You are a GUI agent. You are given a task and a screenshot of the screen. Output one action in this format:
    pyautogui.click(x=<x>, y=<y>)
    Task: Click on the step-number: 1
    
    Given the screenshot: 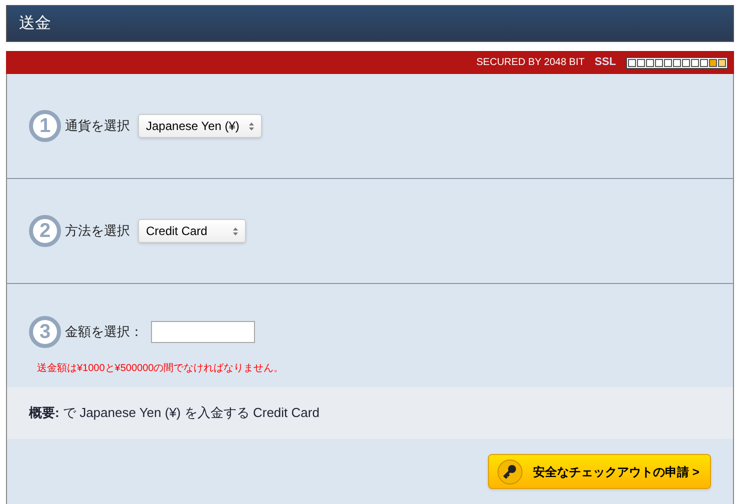 What is the action you would take?
    pyautogui.click(x=45, y=126)
    